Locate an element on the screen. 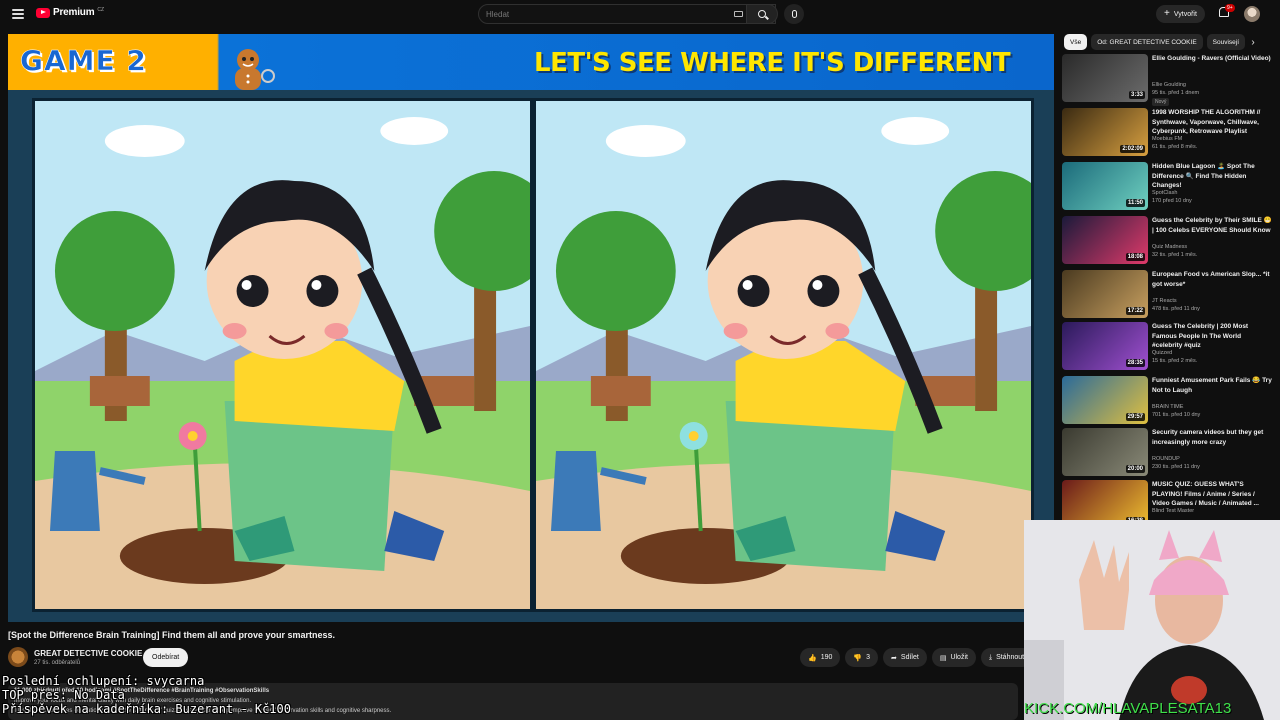 Image resolution: width=1280 pixels, height=720 pixels. search-input is located at coordinates (601, 14).